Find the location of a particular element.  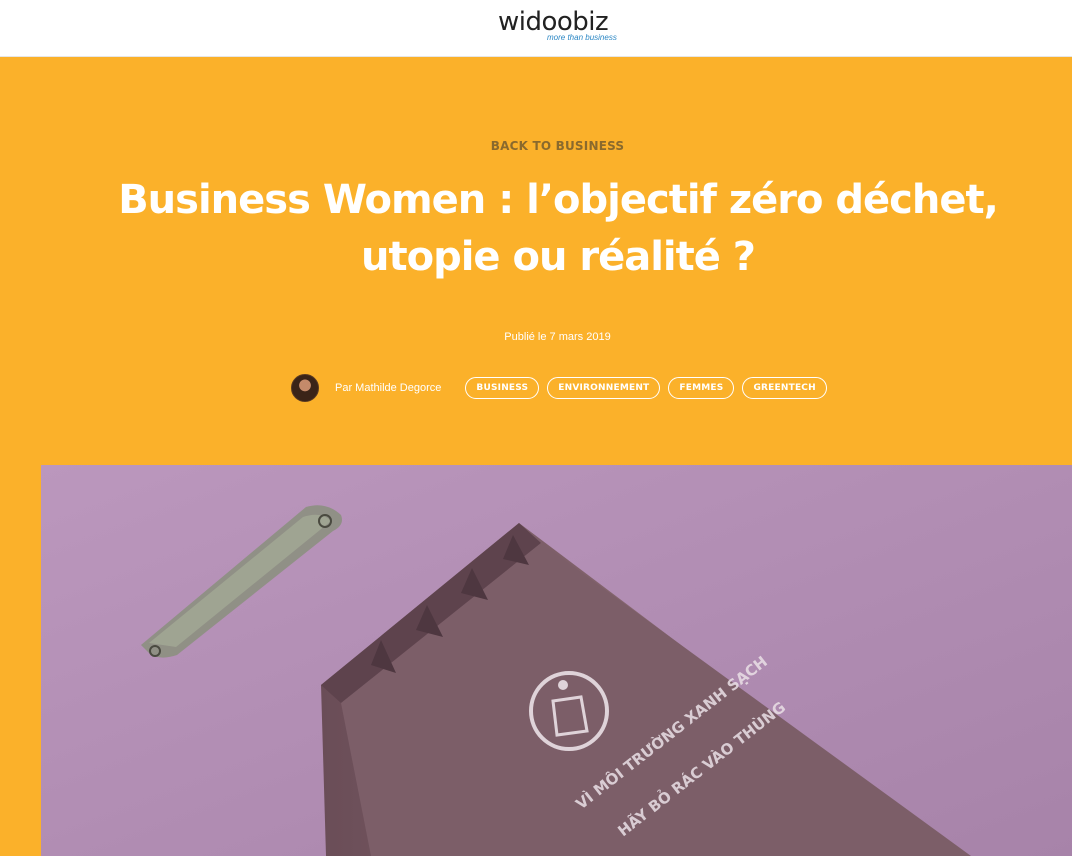

title-line-1: Business Women : l’objectif zéro déchet, is located at coordinates (558, 200).